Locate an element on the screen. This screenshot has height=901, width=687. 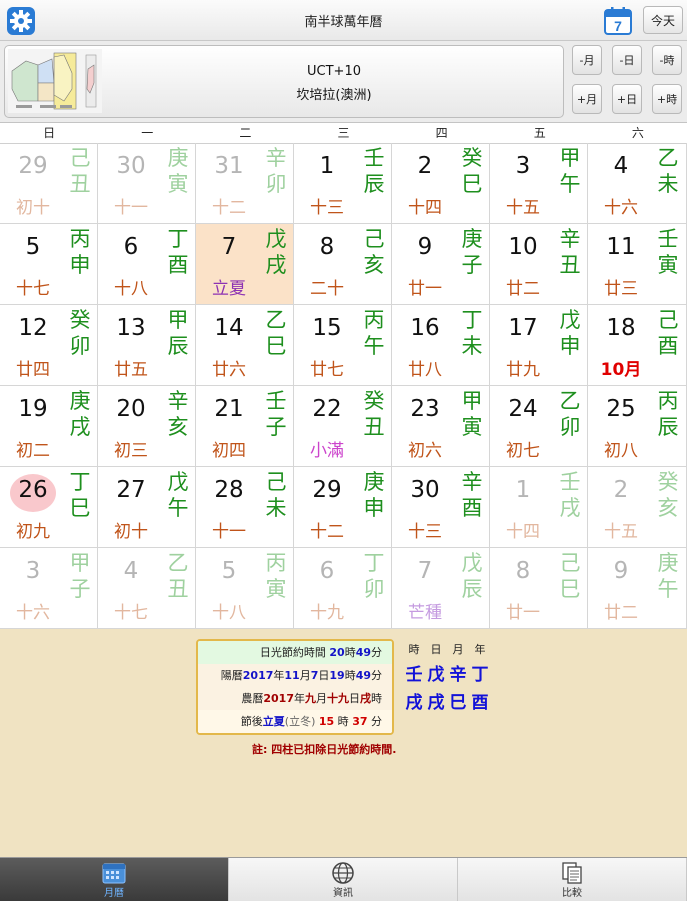
next-hour-button: +時 is located at coordinates (667, 99).